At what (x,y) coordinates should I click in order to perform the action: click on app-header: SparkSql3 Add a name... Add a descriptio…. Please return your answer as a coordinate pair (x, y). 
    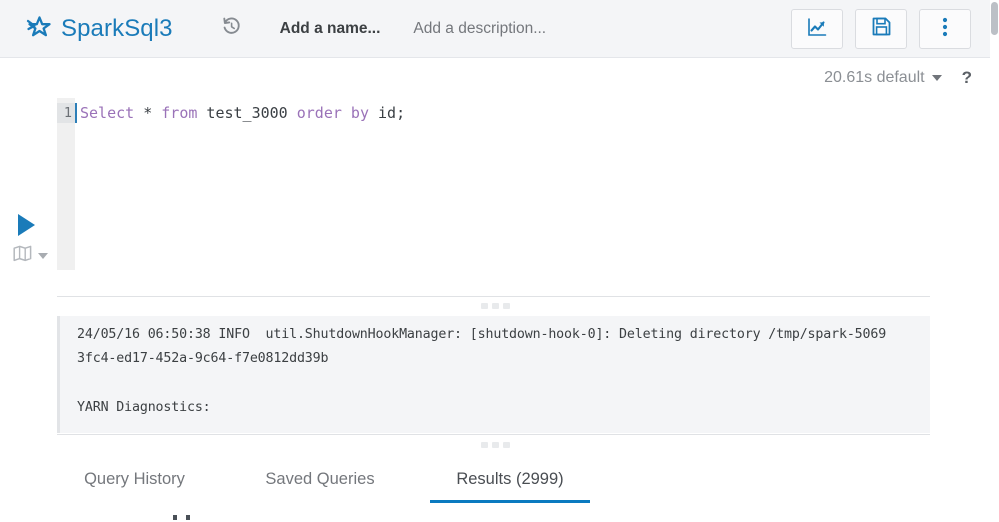
    Looking at the image, I should click on (495, 29).